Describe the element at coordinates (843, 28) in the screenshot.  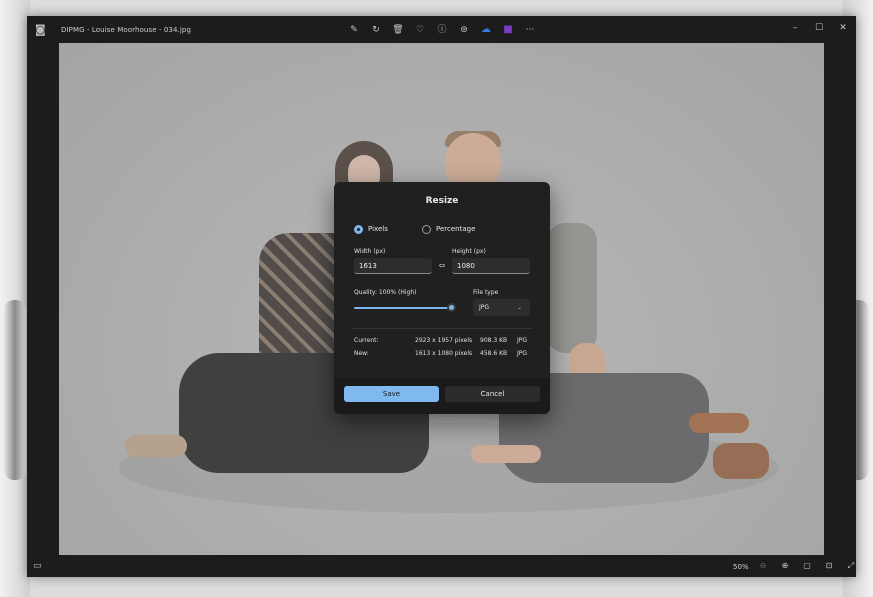
I see `close-icon: ✕` at that location.